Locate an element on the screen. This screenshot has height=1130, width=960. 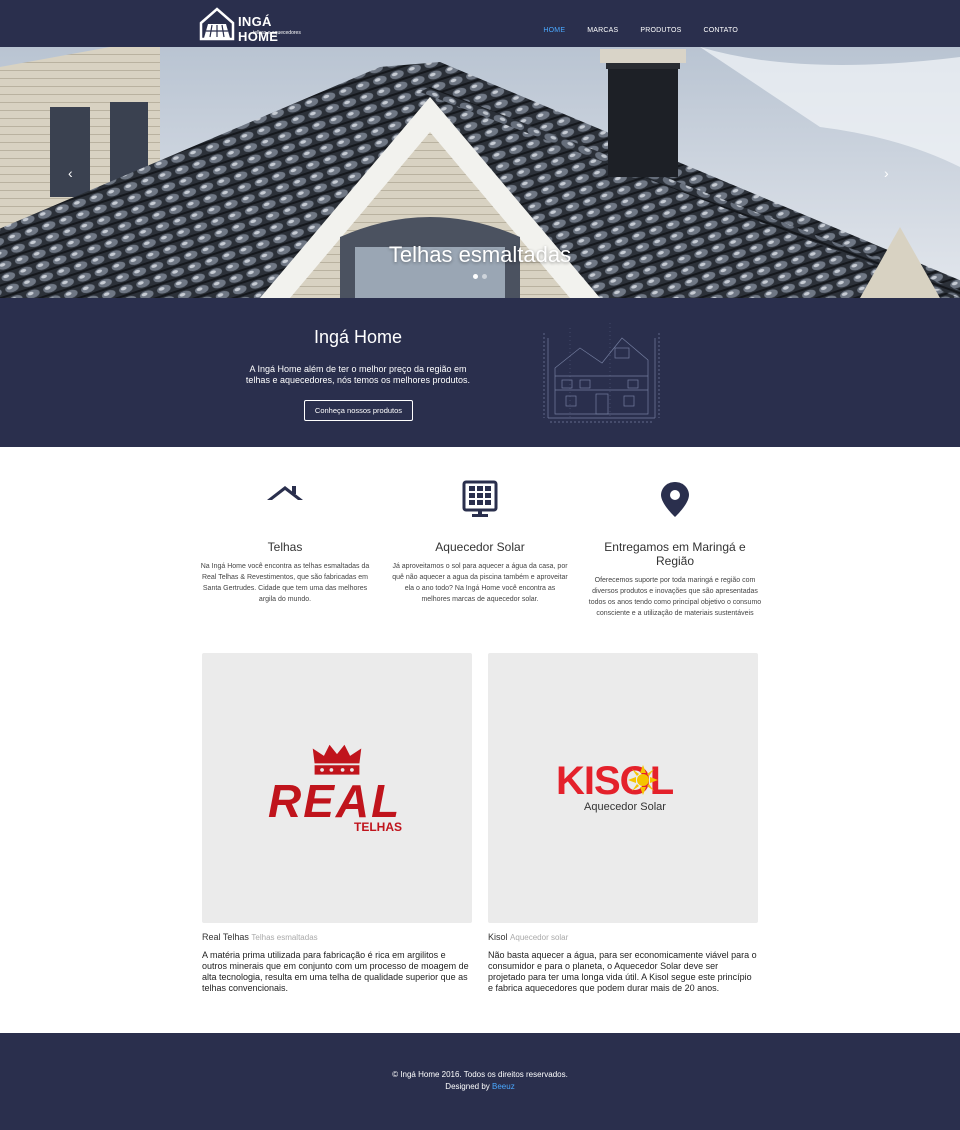
main-menu: HOME MARCAS PRODUTOS CONTATO is located at coordinates (640, 30).